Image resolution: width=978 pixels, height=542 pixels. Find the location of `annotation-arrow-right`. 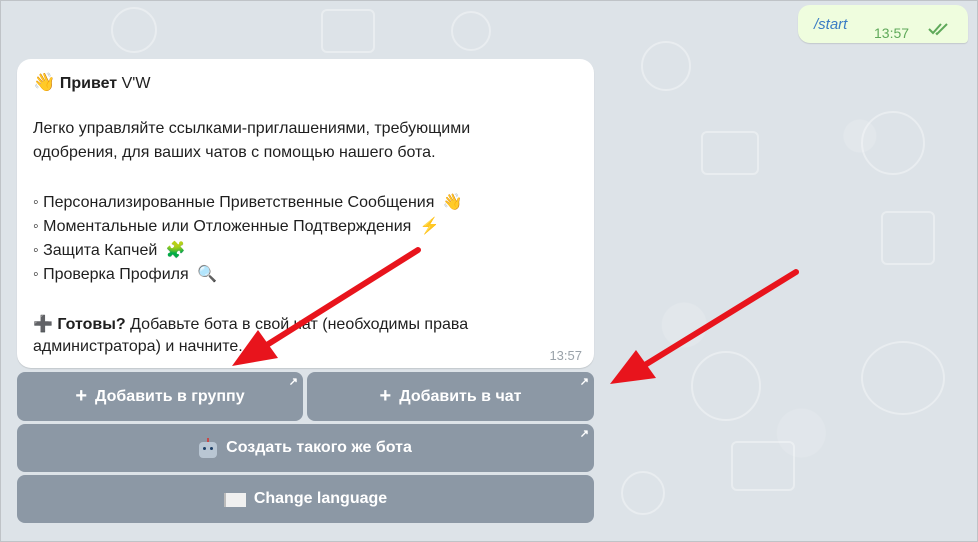

annotation-arrow-right is located at coordinates (704, 326).